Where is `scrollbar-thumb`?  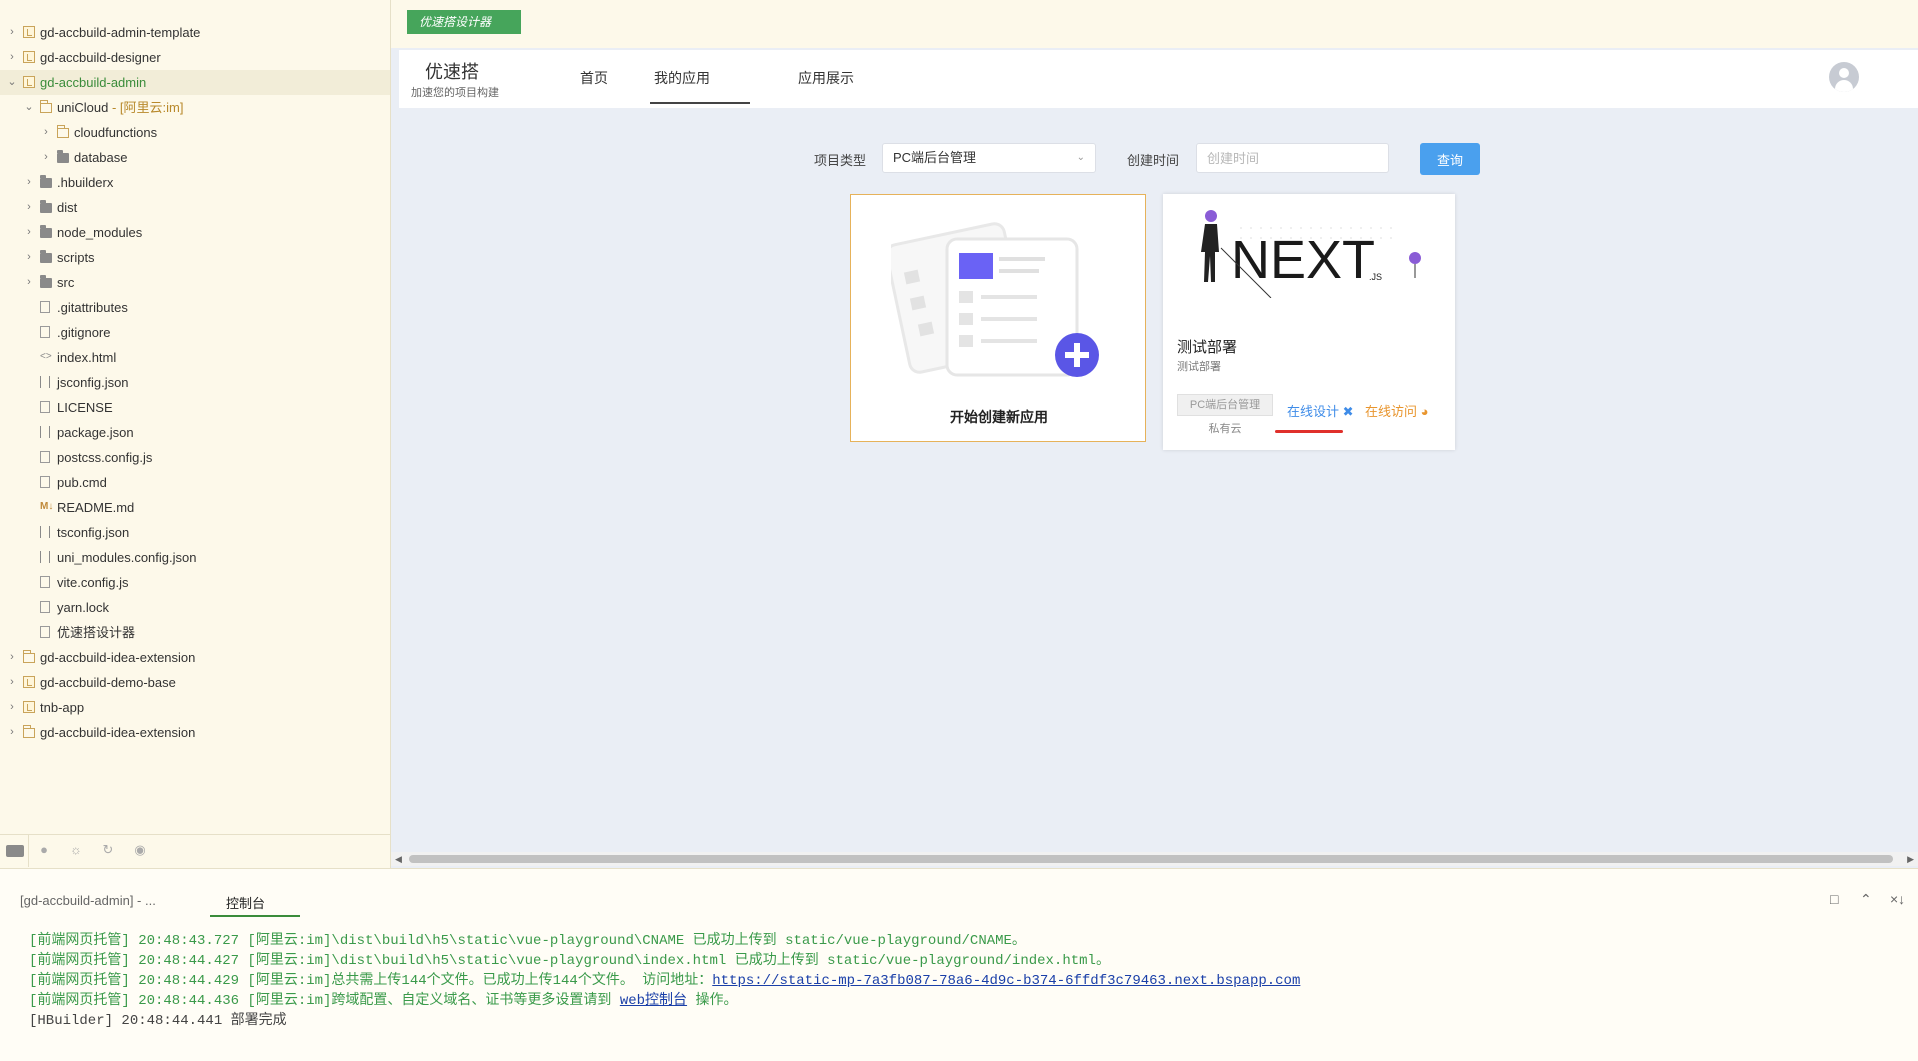 scrollbar-thumb is located at coordinates (1151, 859).